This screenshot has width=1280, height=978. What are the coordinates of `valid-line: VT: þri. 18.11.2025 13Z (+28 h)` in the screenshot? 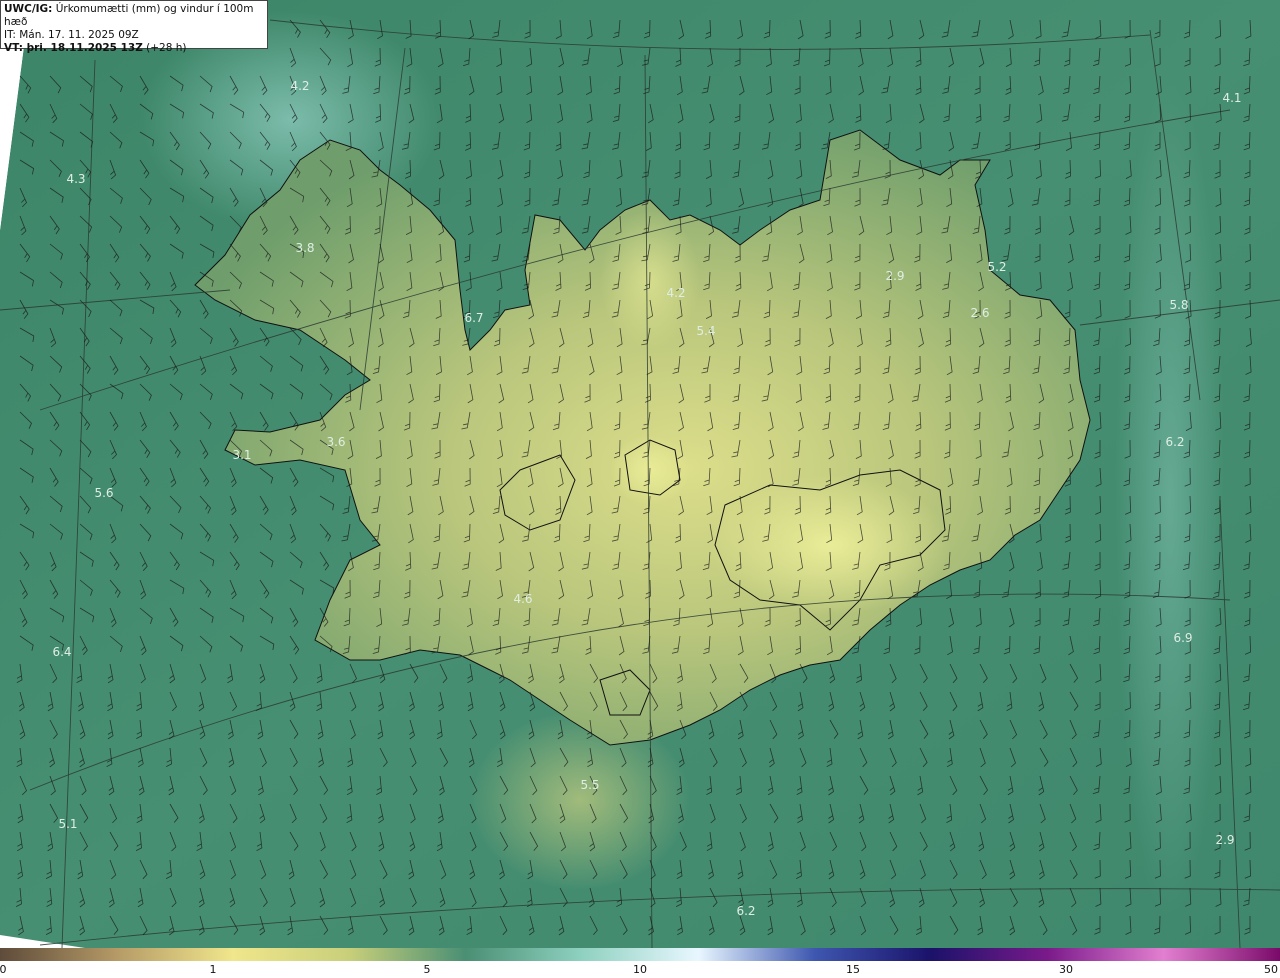 It's located at (134, 48).